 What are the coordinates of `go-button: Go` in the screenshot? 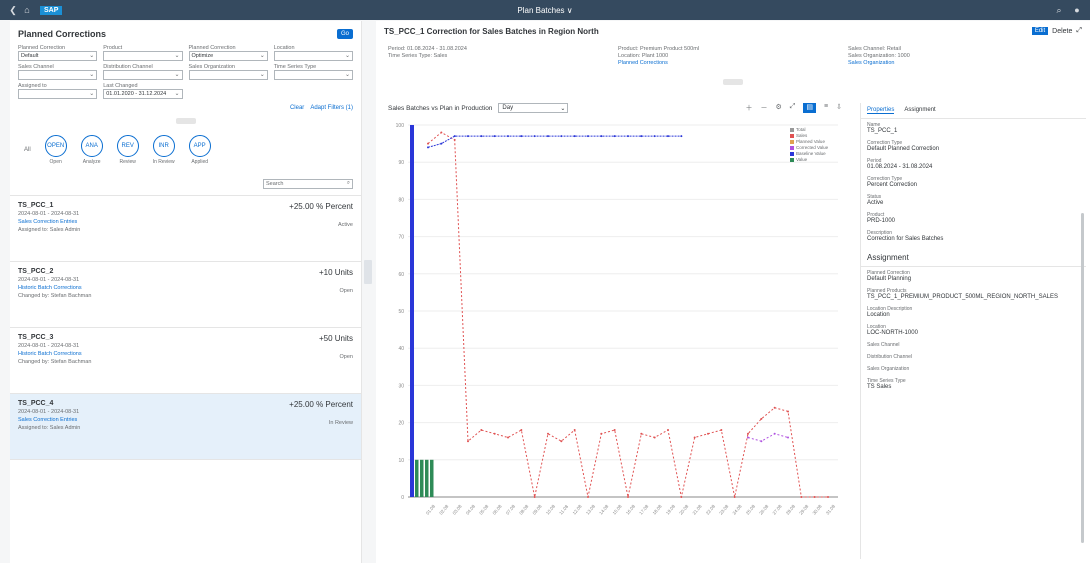 It's located at (344, 34).